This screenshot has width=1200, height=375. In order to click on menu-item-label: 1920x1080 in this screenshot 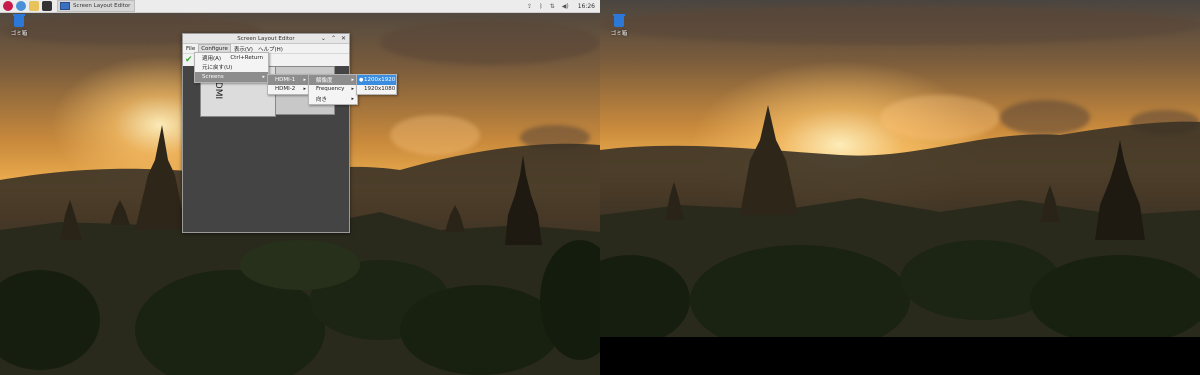, I will do `click(380, 89)`.